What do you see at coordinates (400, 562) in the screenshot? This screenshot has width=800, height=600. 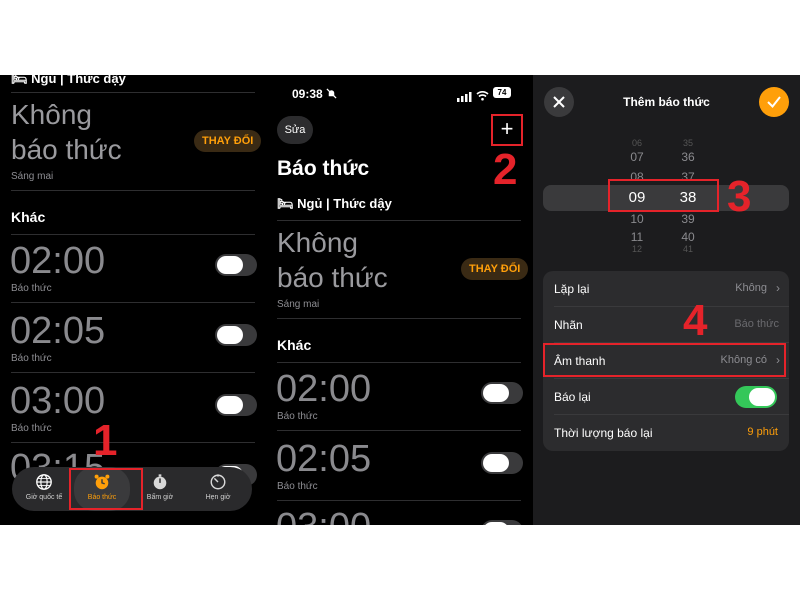 I see `bottom-margin` at bounding box center [400, 562].